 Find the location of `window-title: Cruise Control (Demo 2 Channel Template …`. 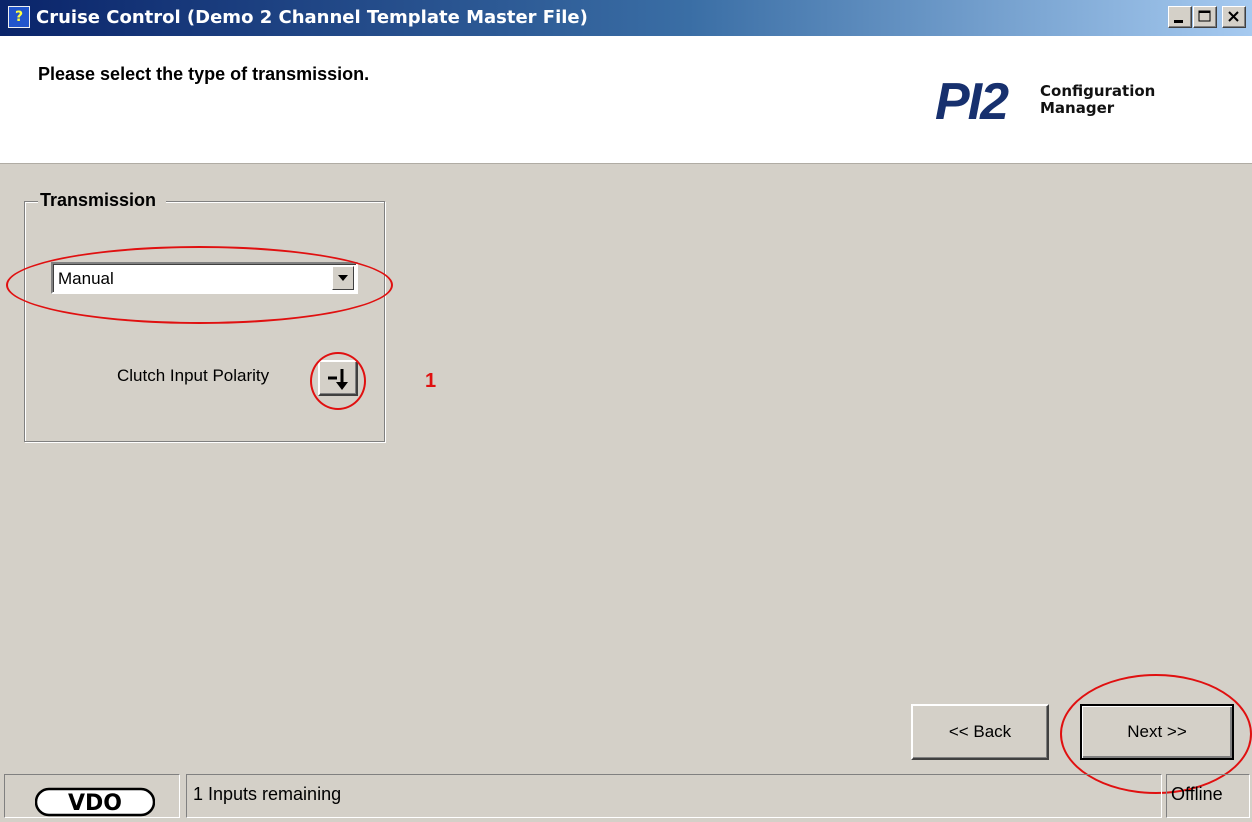

window-title: Cruise Control (Demo 2 Channel Template … is located at coordinates (312, 17).